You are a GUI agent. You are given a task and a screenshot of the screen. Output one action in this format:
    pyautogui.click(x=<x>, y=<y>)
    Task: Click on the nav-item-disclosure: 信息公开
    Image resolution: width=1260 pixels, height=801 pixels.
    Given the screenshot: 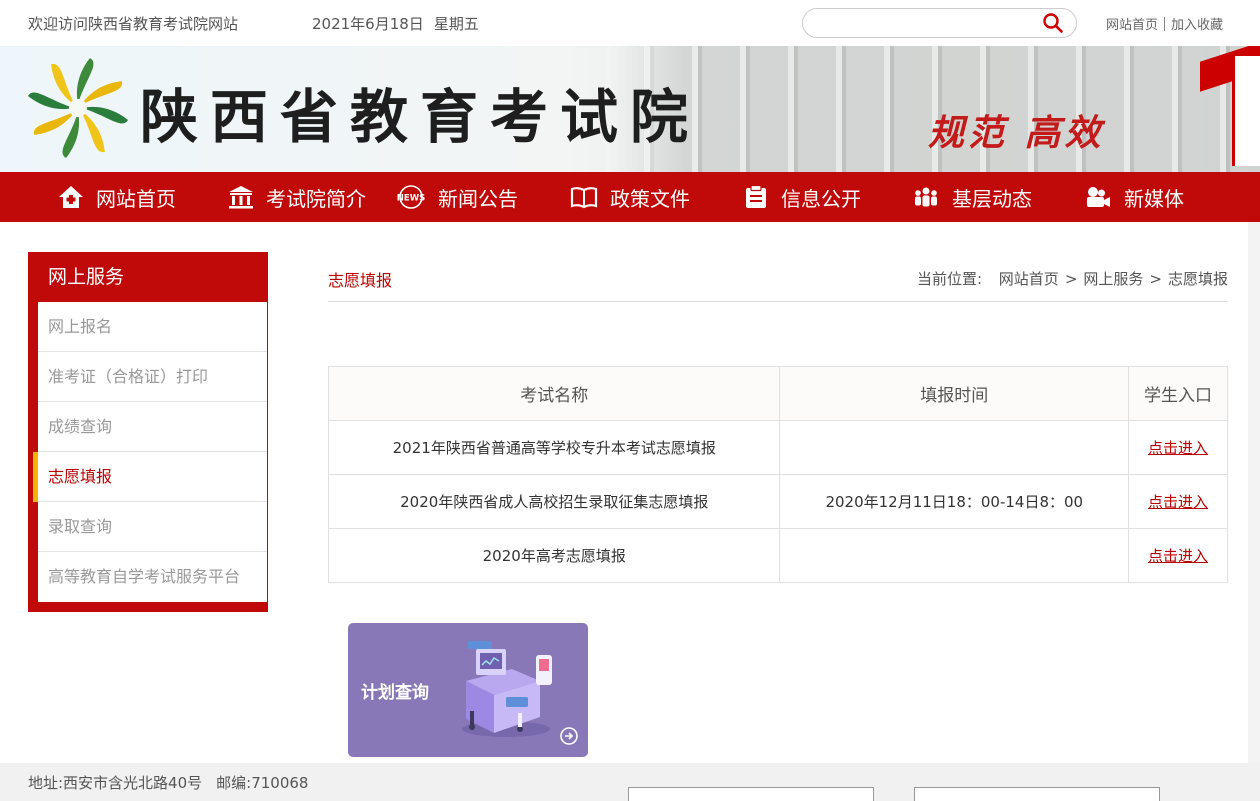 What is the action you would take?
    pyautogui.click(x=802, y=197)
    